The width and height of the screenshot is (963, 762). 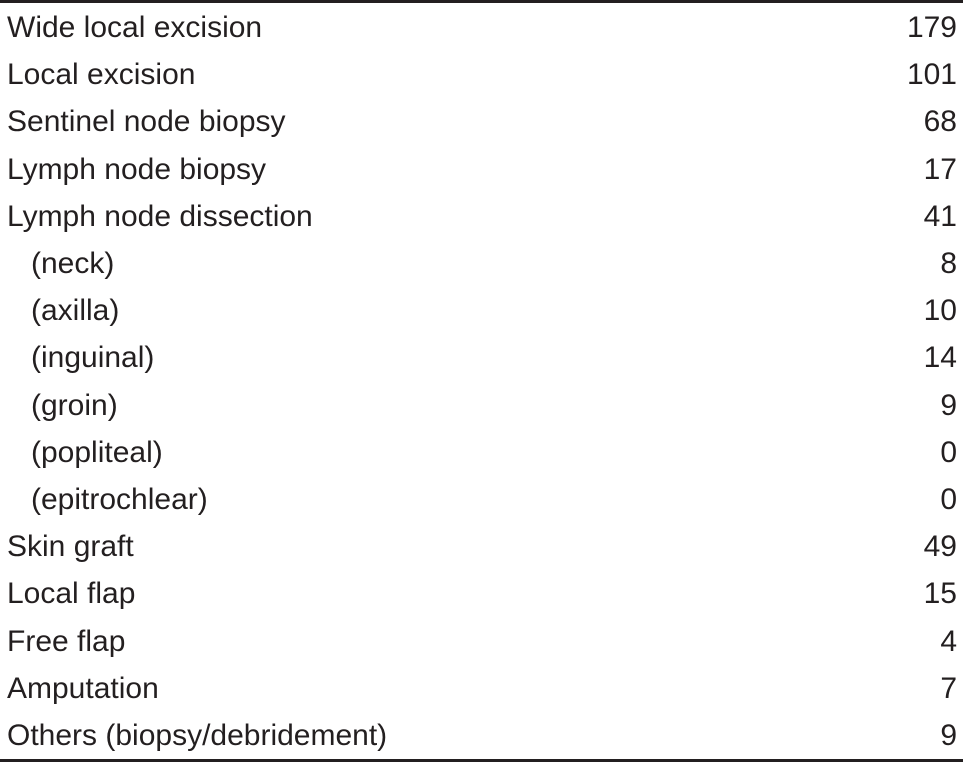 I want to click on row-label: Wide local excision, so click(x=135, y=28).